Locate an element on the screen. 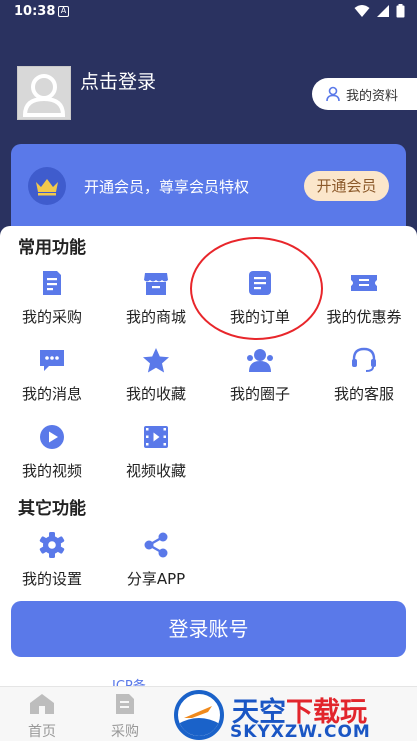 The image size is (417, 741). vip-promo-text: 开通会员，尊享会员特权 is located at coordinates (167, 187).